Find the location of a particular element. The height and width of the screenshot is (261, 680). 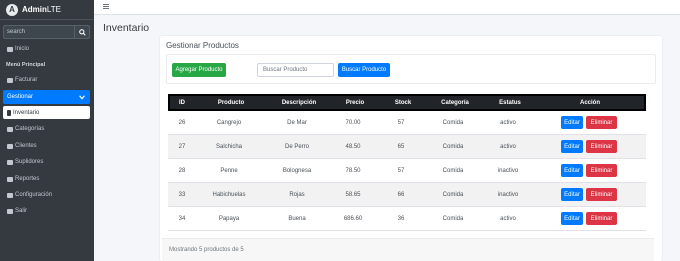

sidebar-item-inicio: Inicio is located at coordinates (46, 49).